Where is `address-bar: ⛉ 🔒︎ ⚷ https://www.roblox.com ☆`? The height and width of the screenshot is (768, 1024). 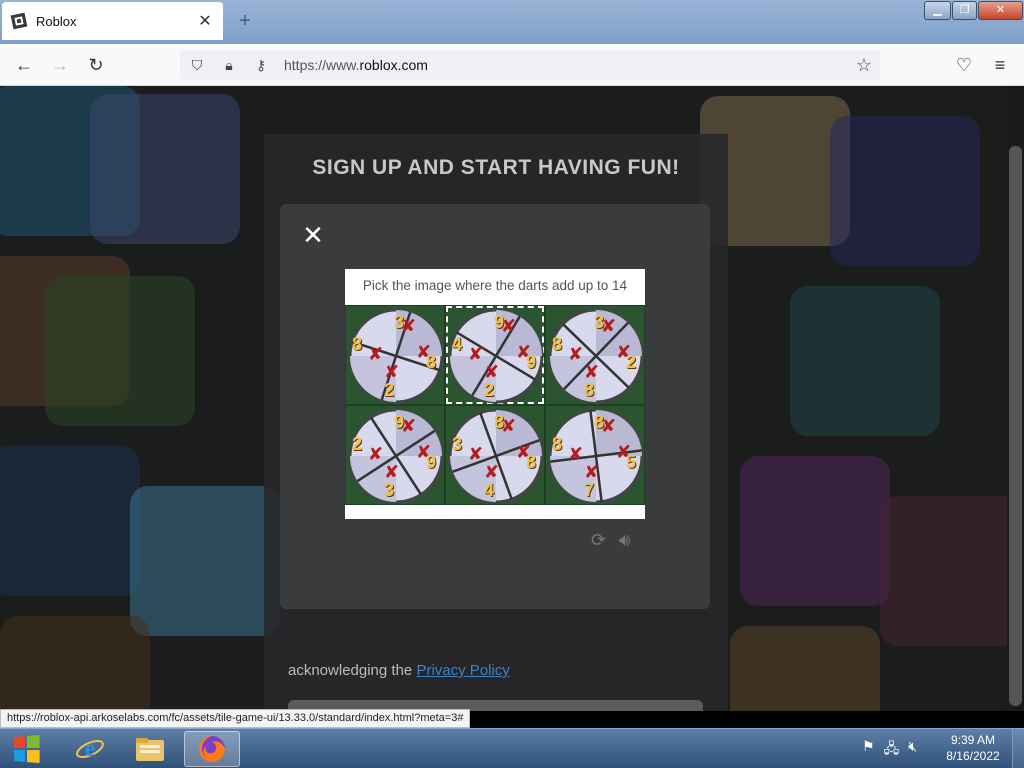 address-bar: ⛉ 🔒︎ ⚷ https://www.roblox.com ☆ is located at coordinates (530, 65).